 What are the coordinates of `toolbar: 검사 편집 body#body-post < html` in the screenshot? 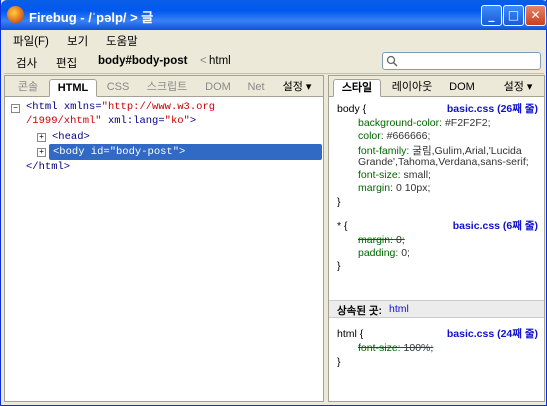 It's located at (274, 62).